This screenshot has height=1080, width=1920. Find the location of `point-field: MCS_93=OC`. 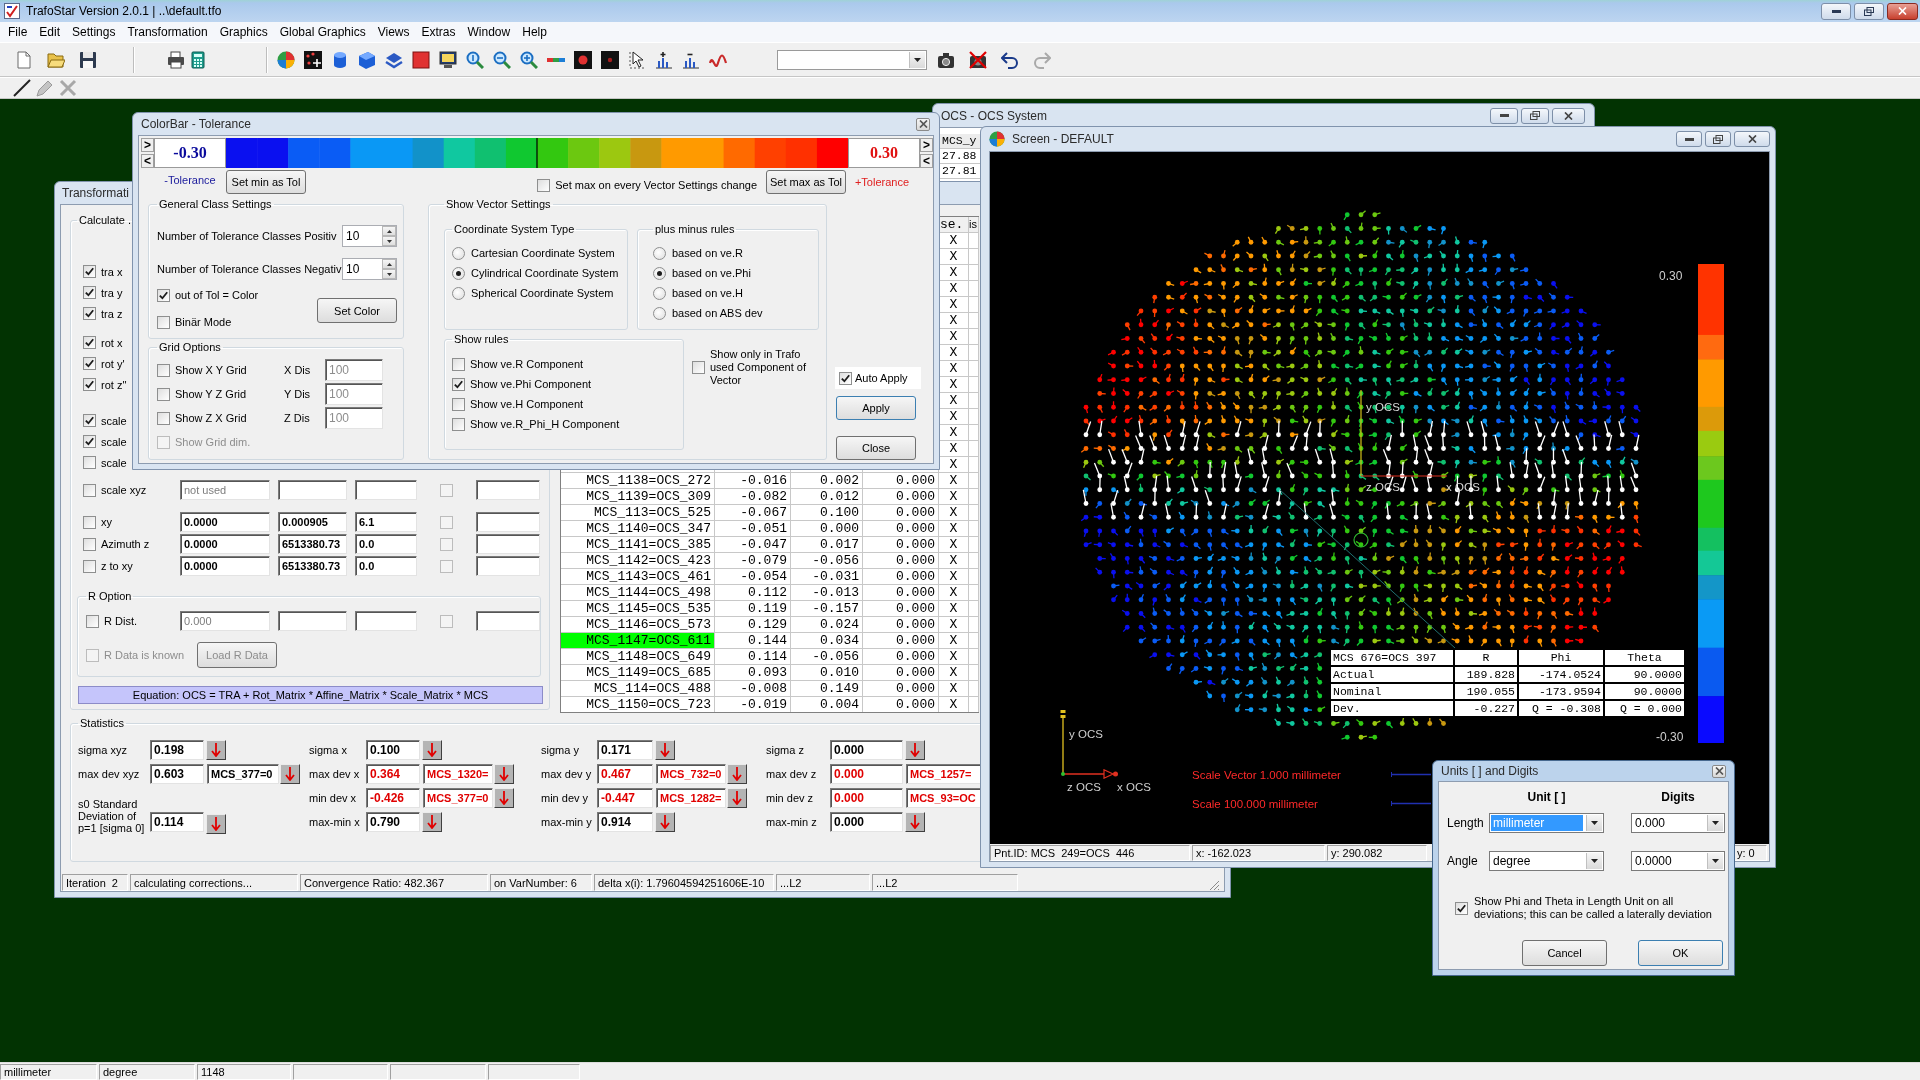

point-field: MCS_93=OC is located at coordinates (943, 798).